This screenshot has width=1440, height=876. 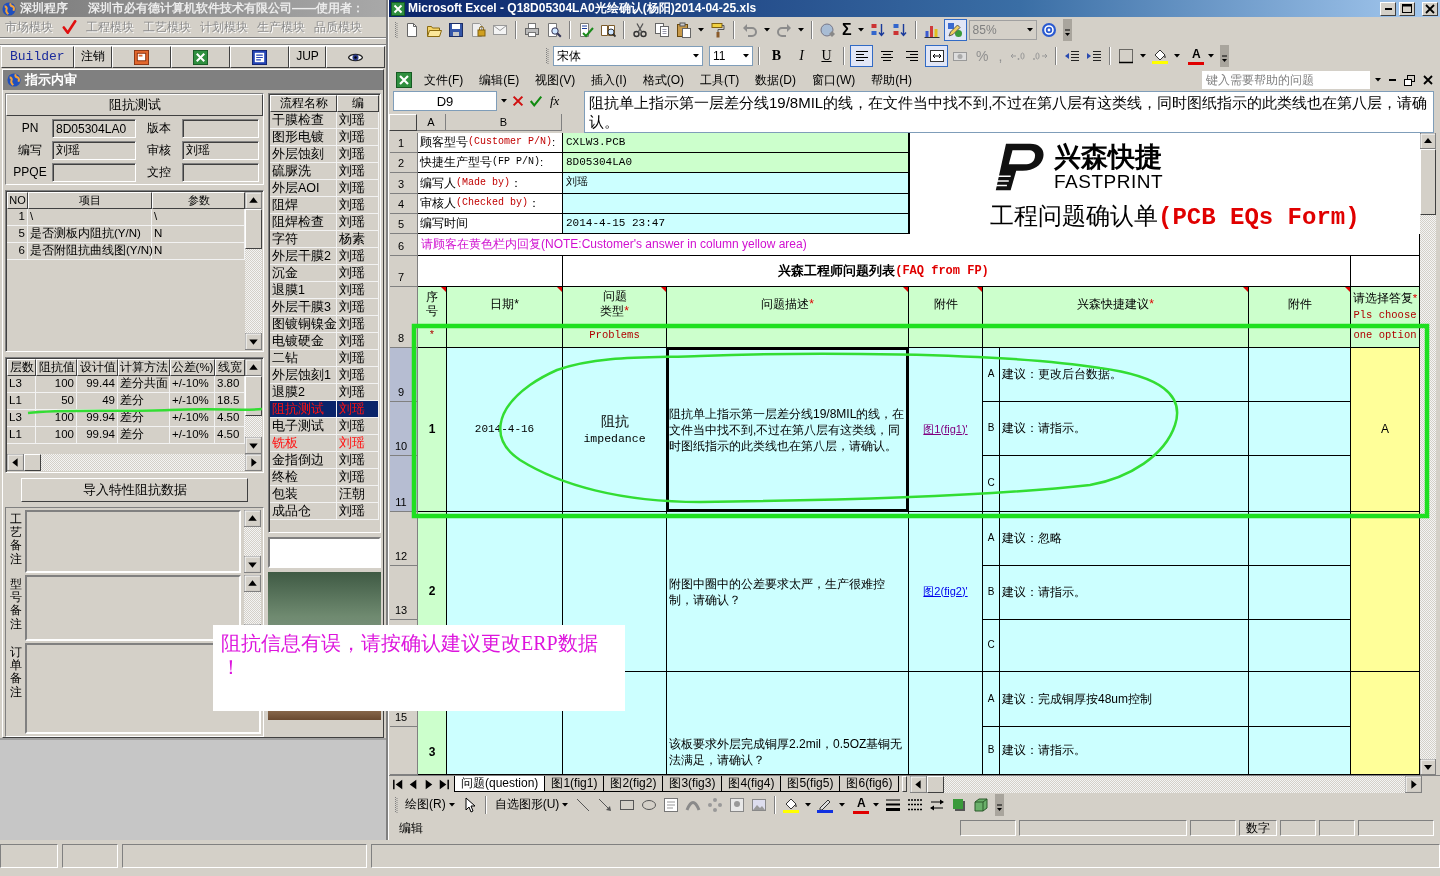 What do you see at coordinates (303, 358) in the screenshot?
I see `list-cell: 二钻` at bounding box center [303, 358].